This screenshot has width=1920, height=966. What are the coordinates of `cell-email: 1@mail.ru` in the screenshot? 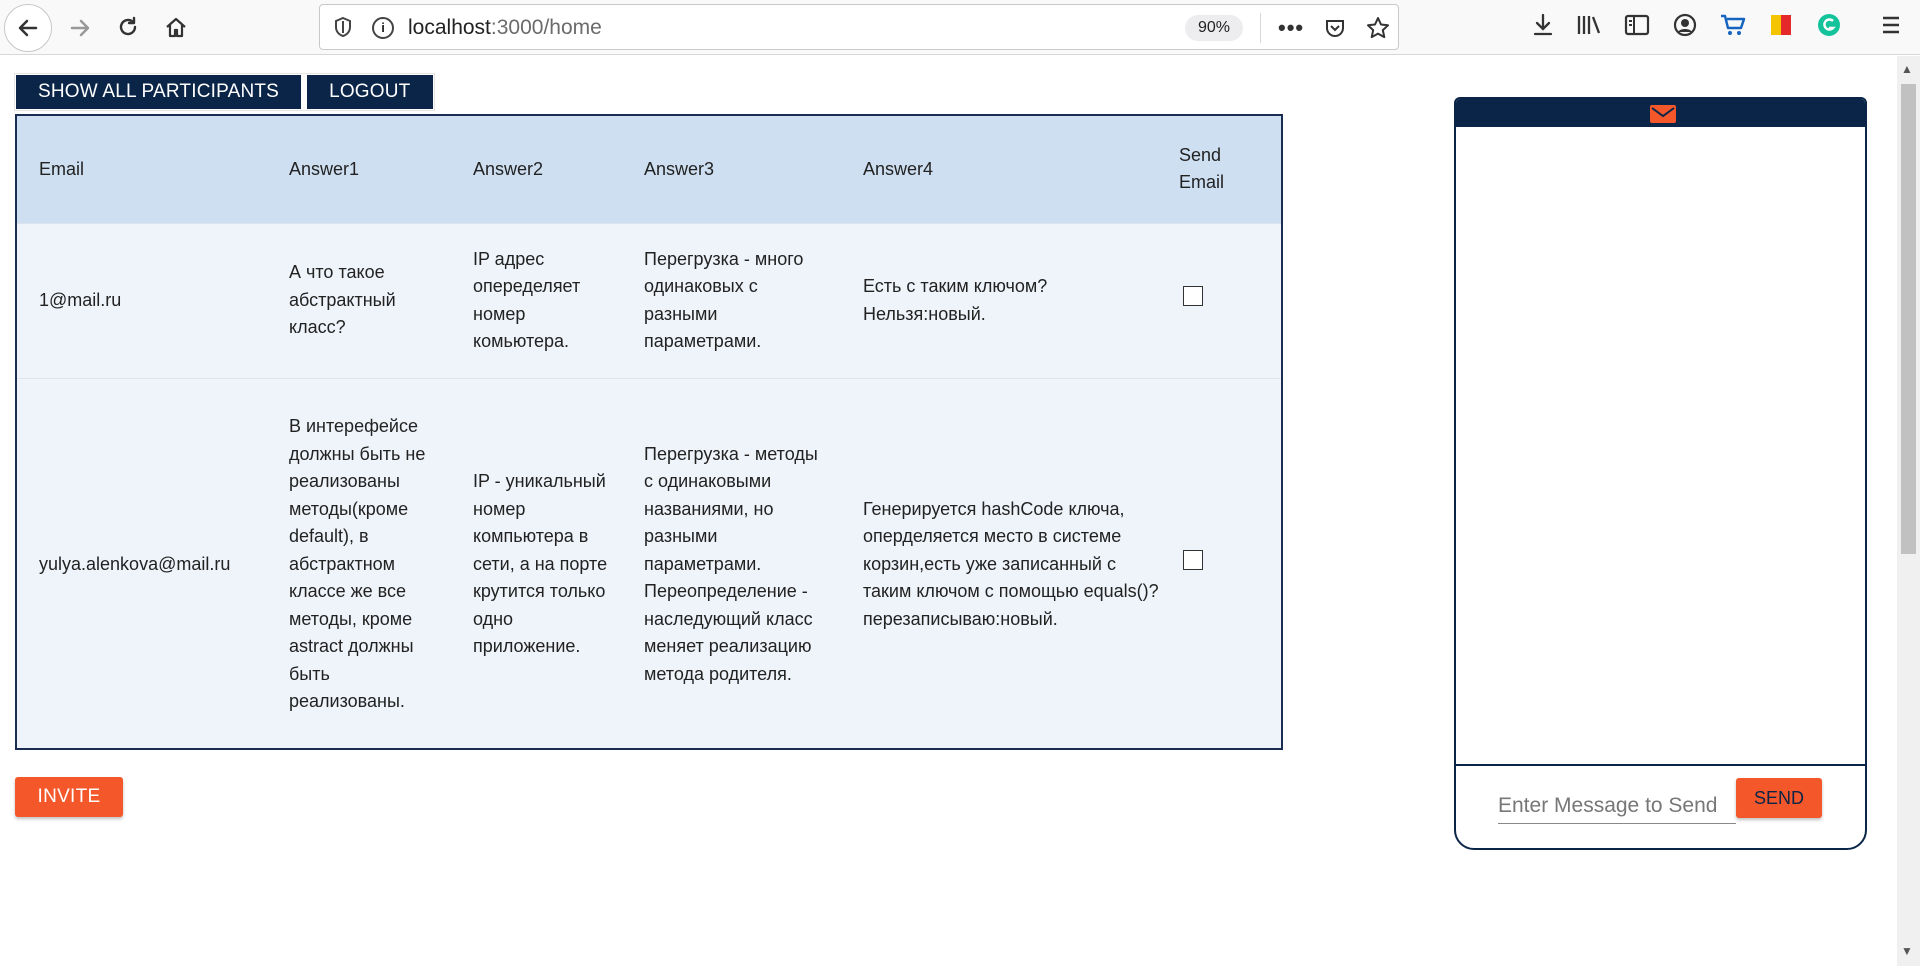 It's located at (80, 299).